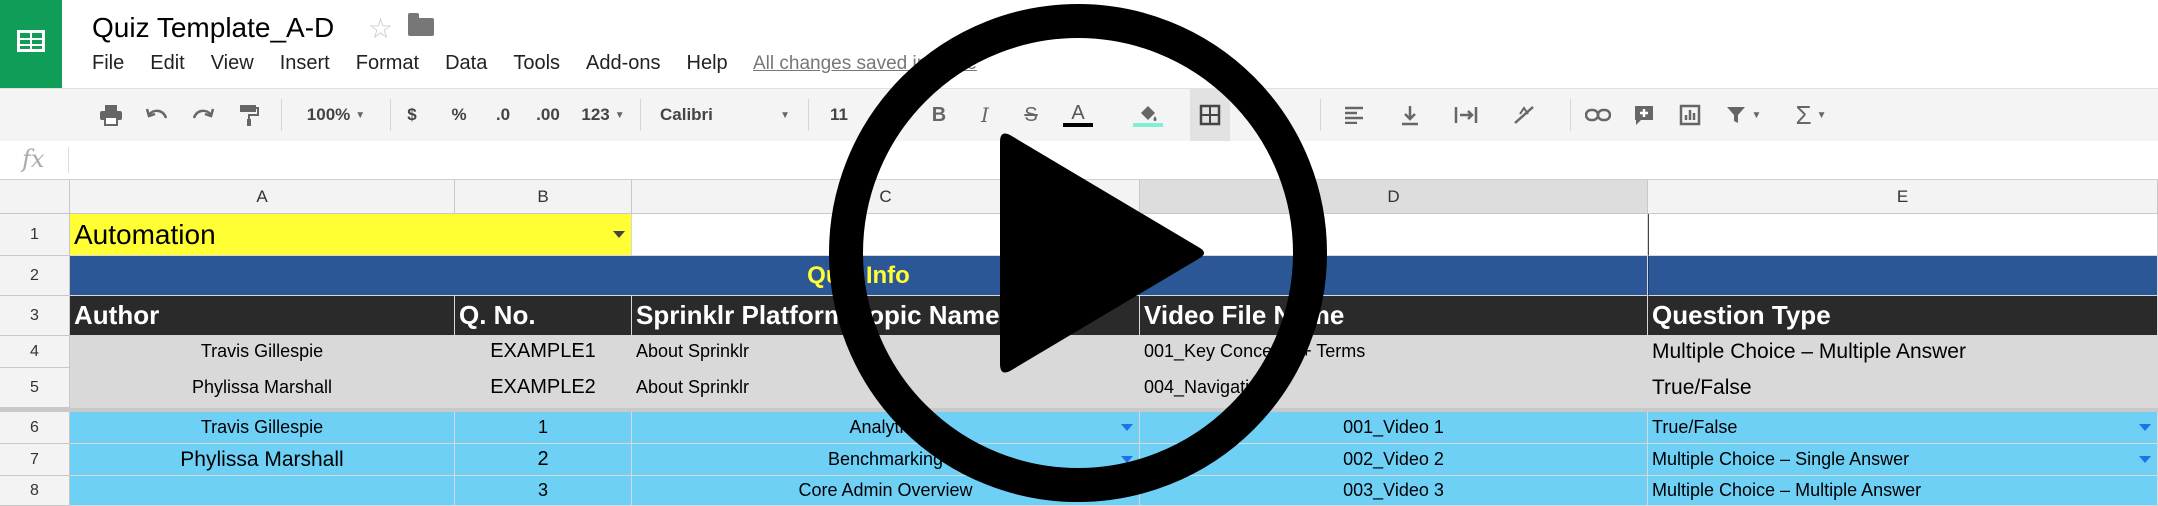 This screenshot has height=506, width=2158. Describe the element at coordinates (1903, 276) in the screenshot. I see `cell-e2` at that location.